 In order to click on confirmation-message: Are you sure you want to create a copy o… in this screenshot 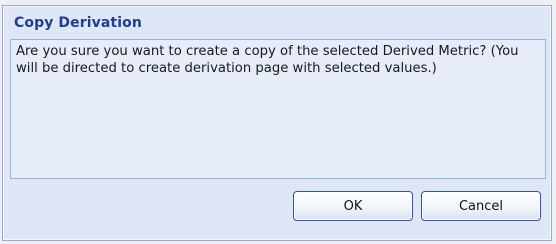, I will do `click(267, 60)`.